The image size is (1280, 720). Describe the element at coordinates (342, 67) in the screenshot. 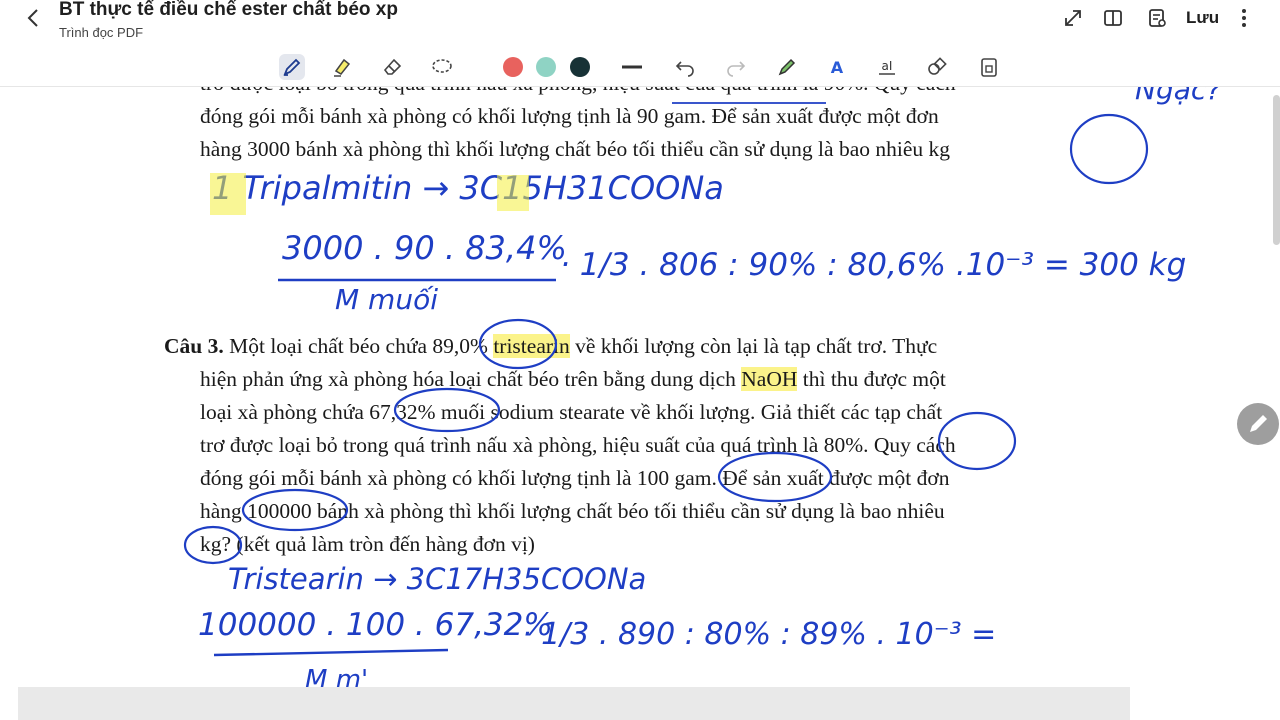

I see `highlighter-tool-icon` at that location.